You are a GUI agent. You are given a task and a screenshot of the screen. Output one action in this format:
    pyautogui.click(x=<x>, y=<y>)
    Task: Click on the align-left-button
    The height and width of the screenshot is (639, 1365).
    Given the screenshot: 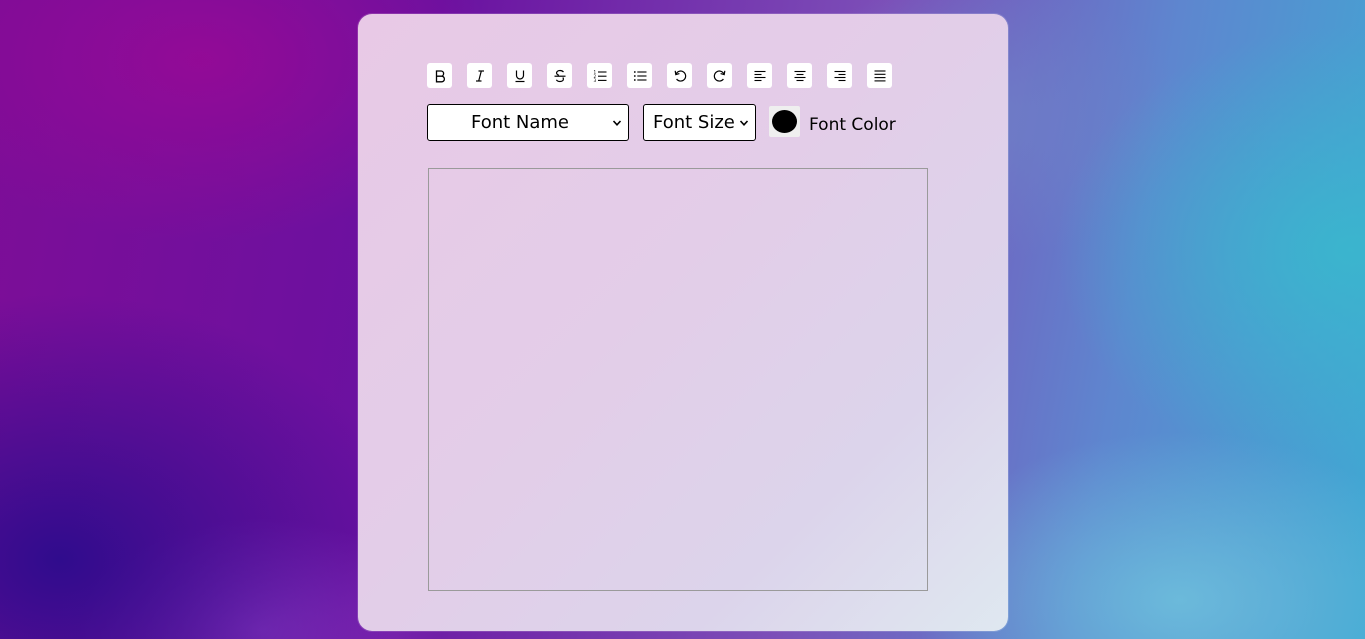 What is the action you would take?
    pyautogui.click(x=759, y=75)
    